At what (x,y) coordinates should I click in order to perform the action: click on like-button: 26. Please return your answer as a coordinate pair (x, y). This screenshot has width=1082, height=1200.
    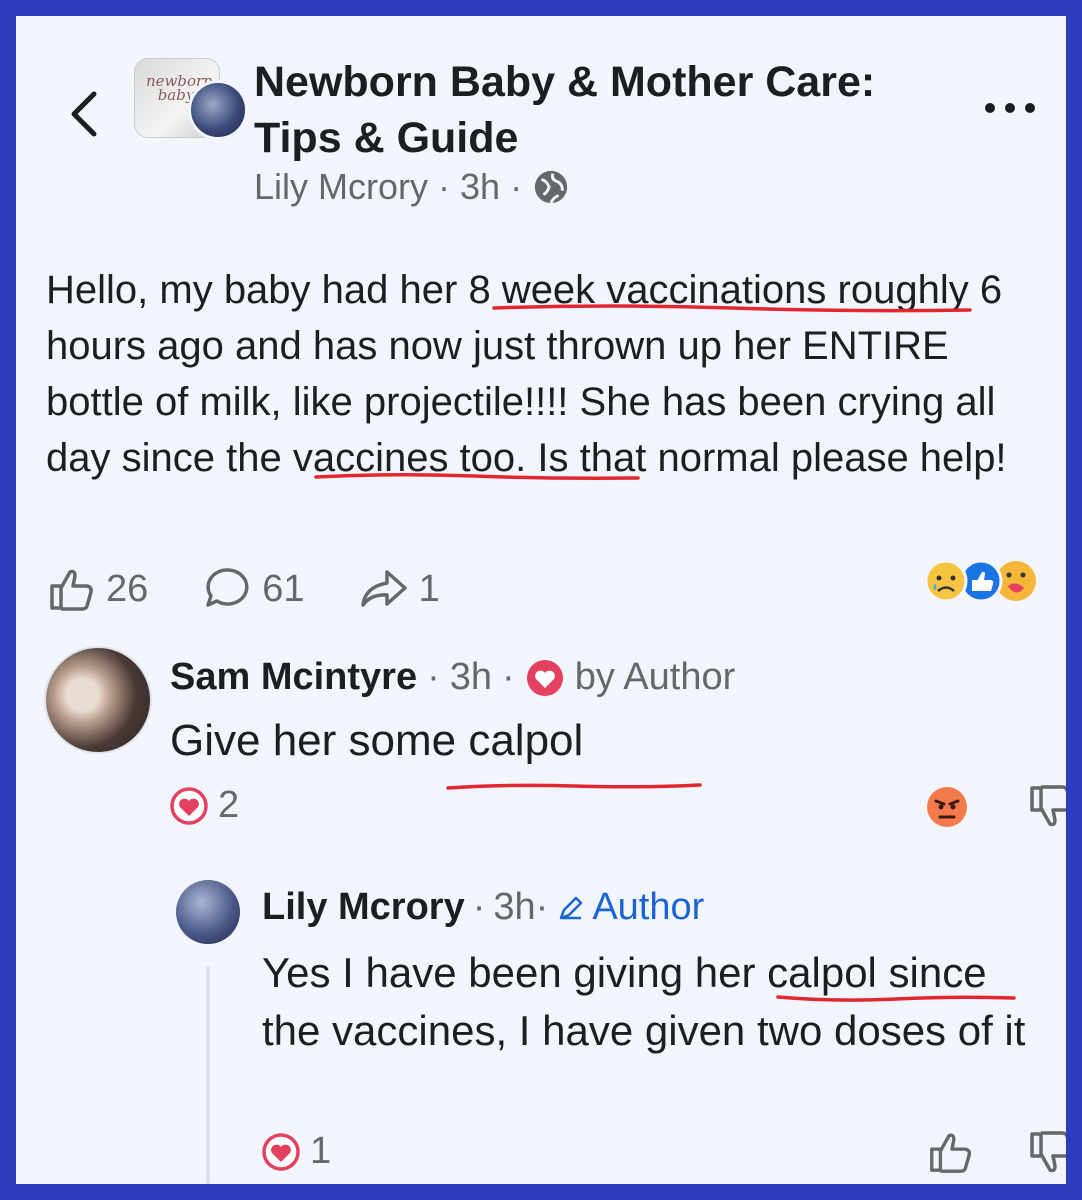
    Looking at the image, I should click on (97, 589).